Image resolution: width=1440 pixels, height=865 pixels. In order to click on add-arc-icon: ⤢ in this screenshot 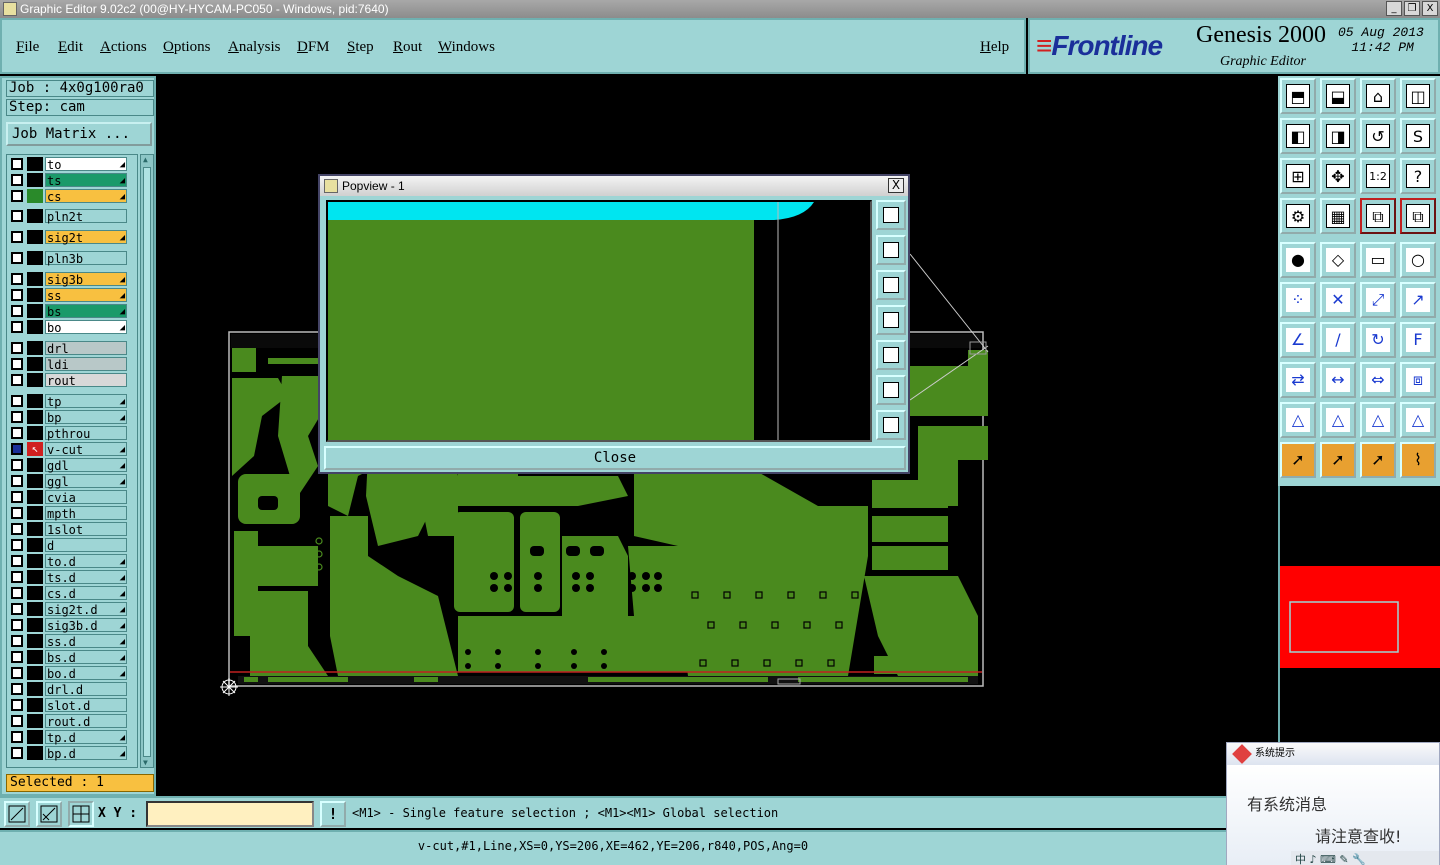, I will do `click(1378, 300)`.